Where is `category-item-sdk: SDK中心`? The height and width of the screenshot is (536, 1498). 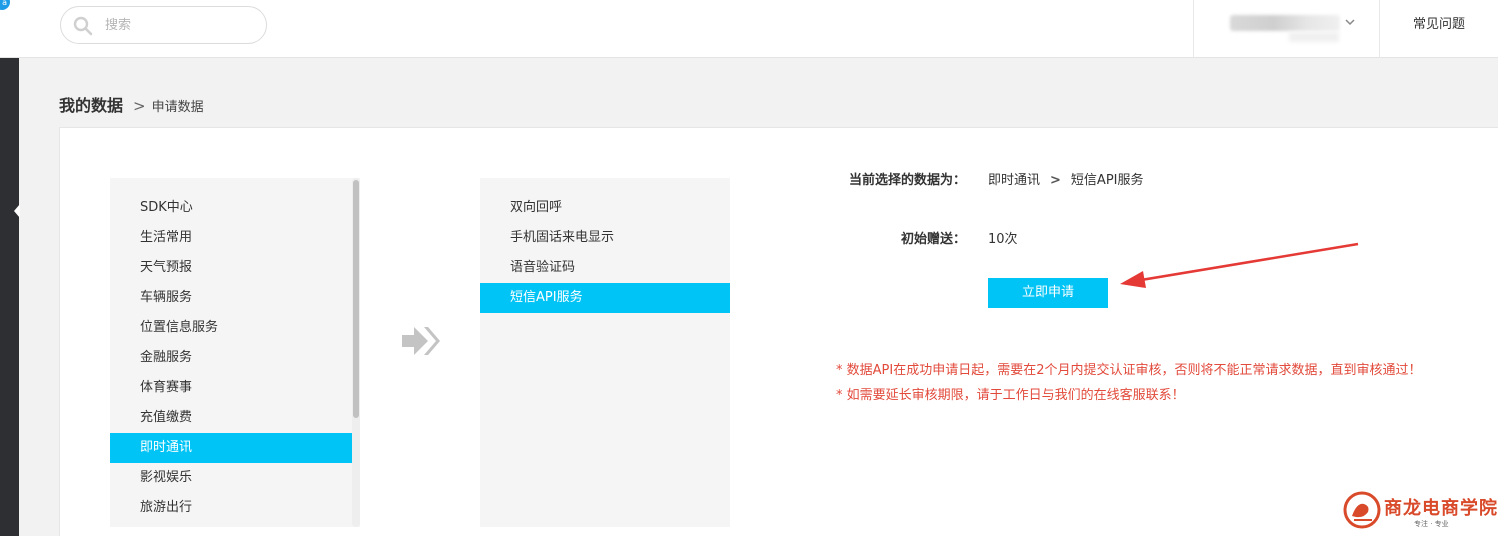
category-item-sdk: SDK中心 is located at coordinates (231, 208).